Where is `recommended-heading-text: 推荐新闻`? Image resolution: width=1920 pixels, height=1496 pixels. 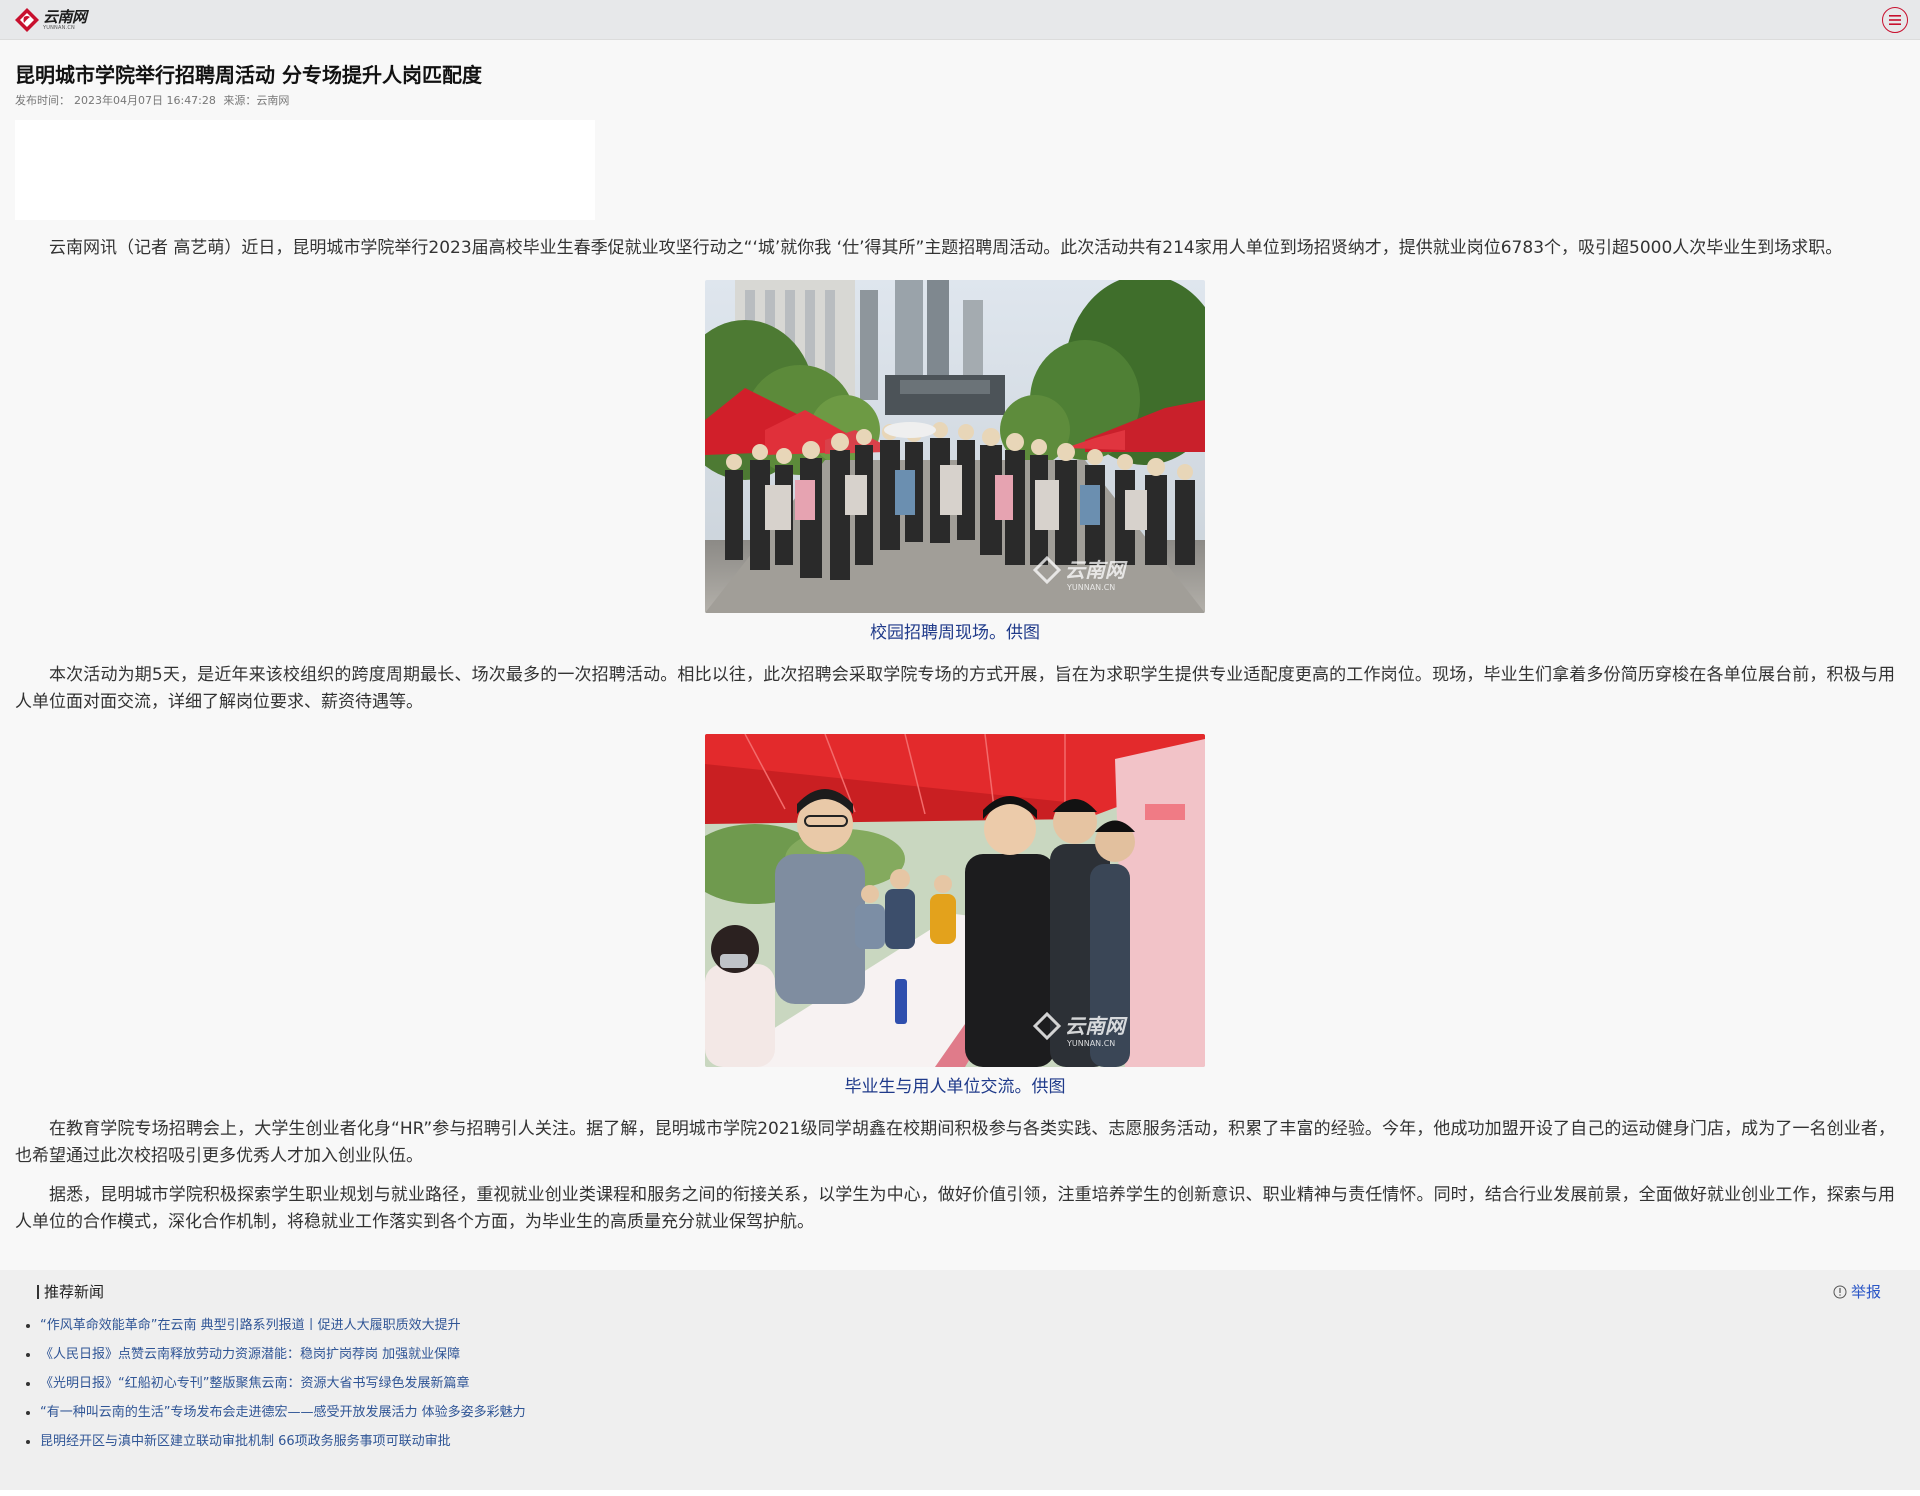
recommended-heading-text: 推荐新闻 is located at coordinates (74, 1292).